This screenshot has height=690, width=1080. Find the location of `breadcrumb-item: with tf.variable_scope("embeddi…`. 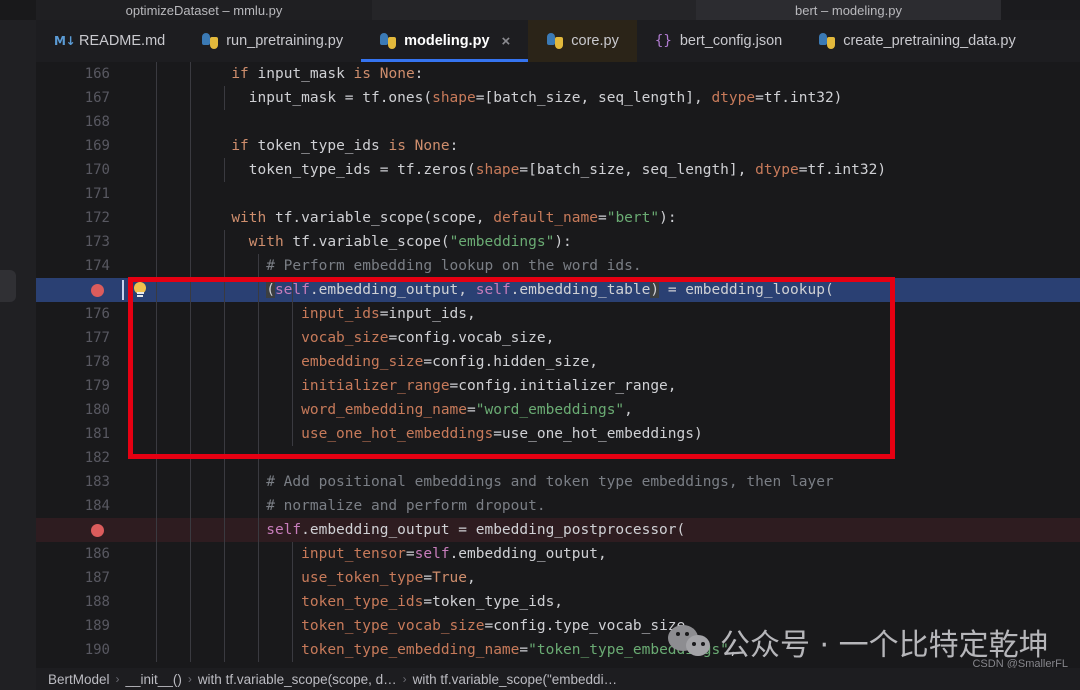

breadcrumb-item: with tf.variable_scope("embeddi… is located at coordinates (515, 679).